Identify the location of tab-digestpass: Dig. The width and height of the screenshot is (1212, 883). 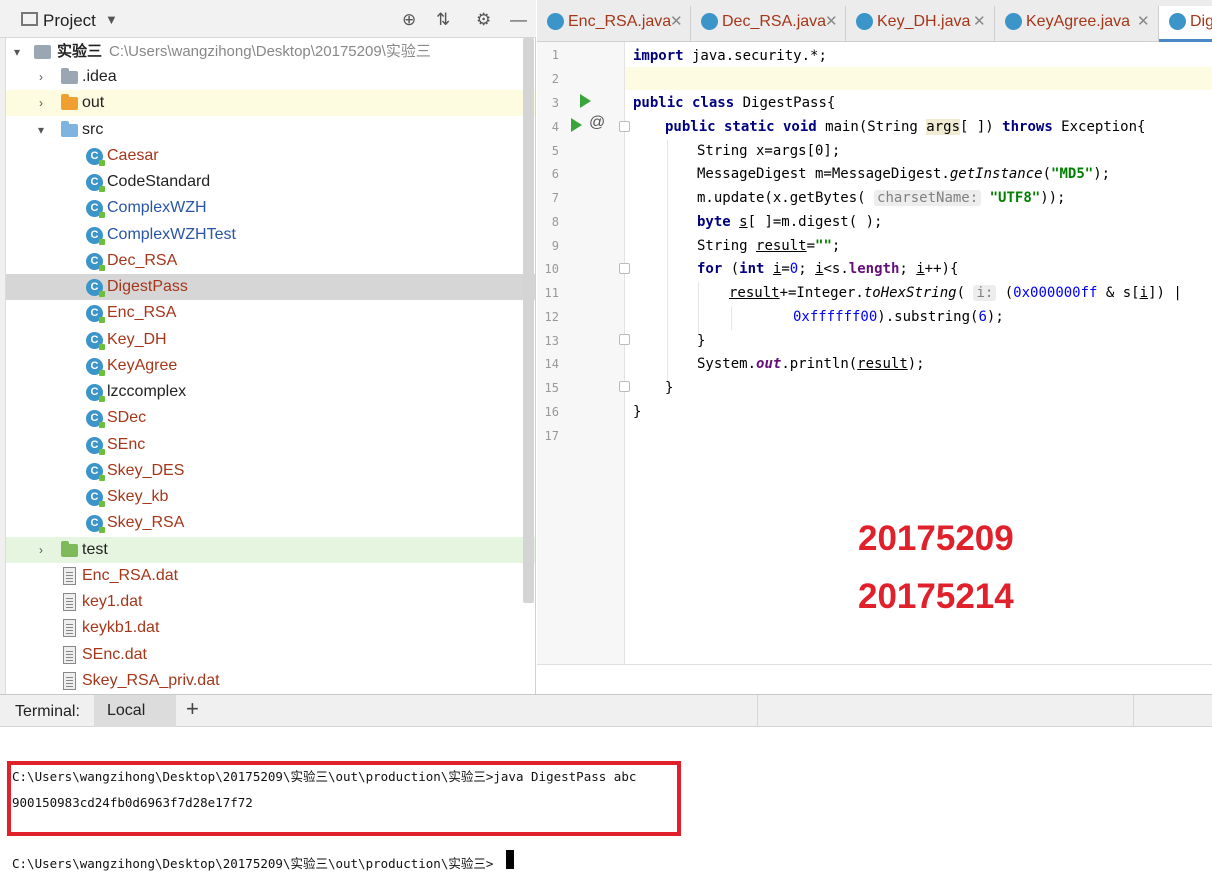
(1185, 24).